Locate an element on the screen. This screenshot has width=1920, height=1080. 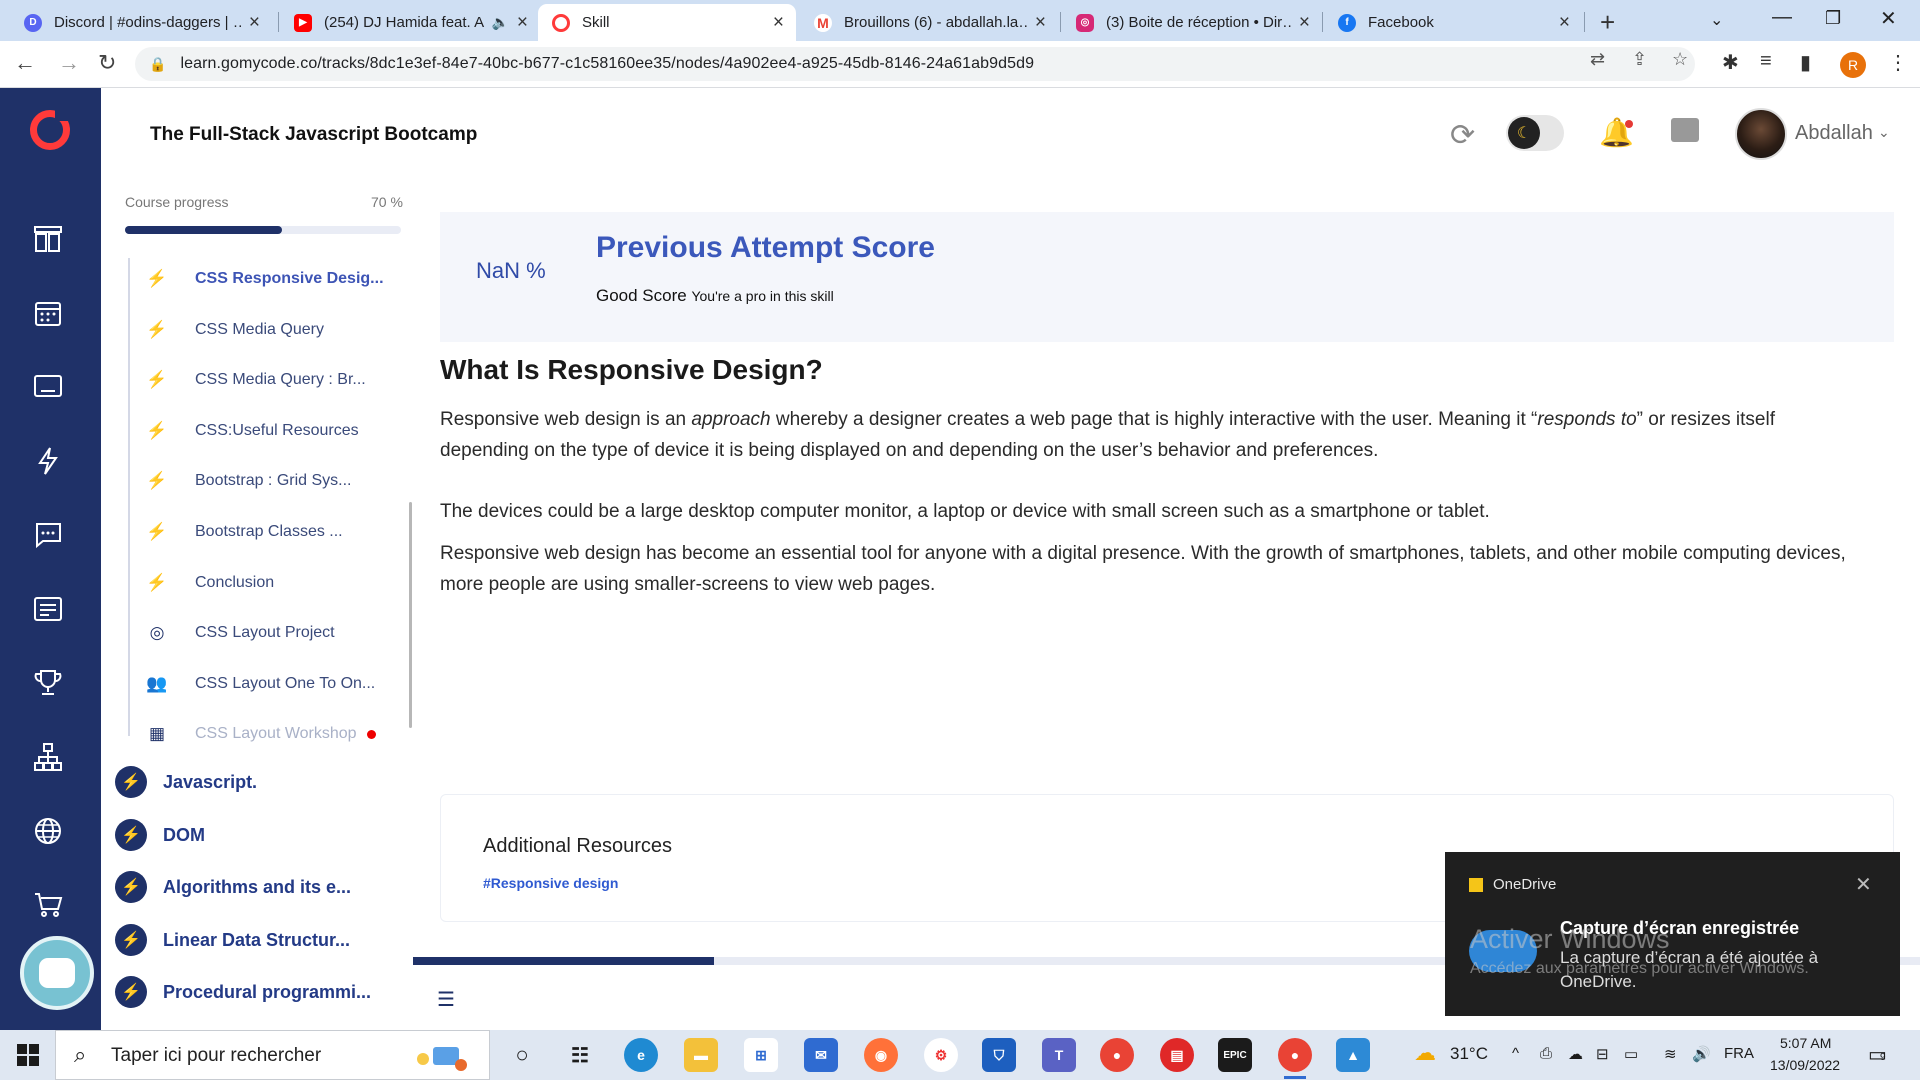
task-view-icon: ○ is located at coordinates (522, 1055).